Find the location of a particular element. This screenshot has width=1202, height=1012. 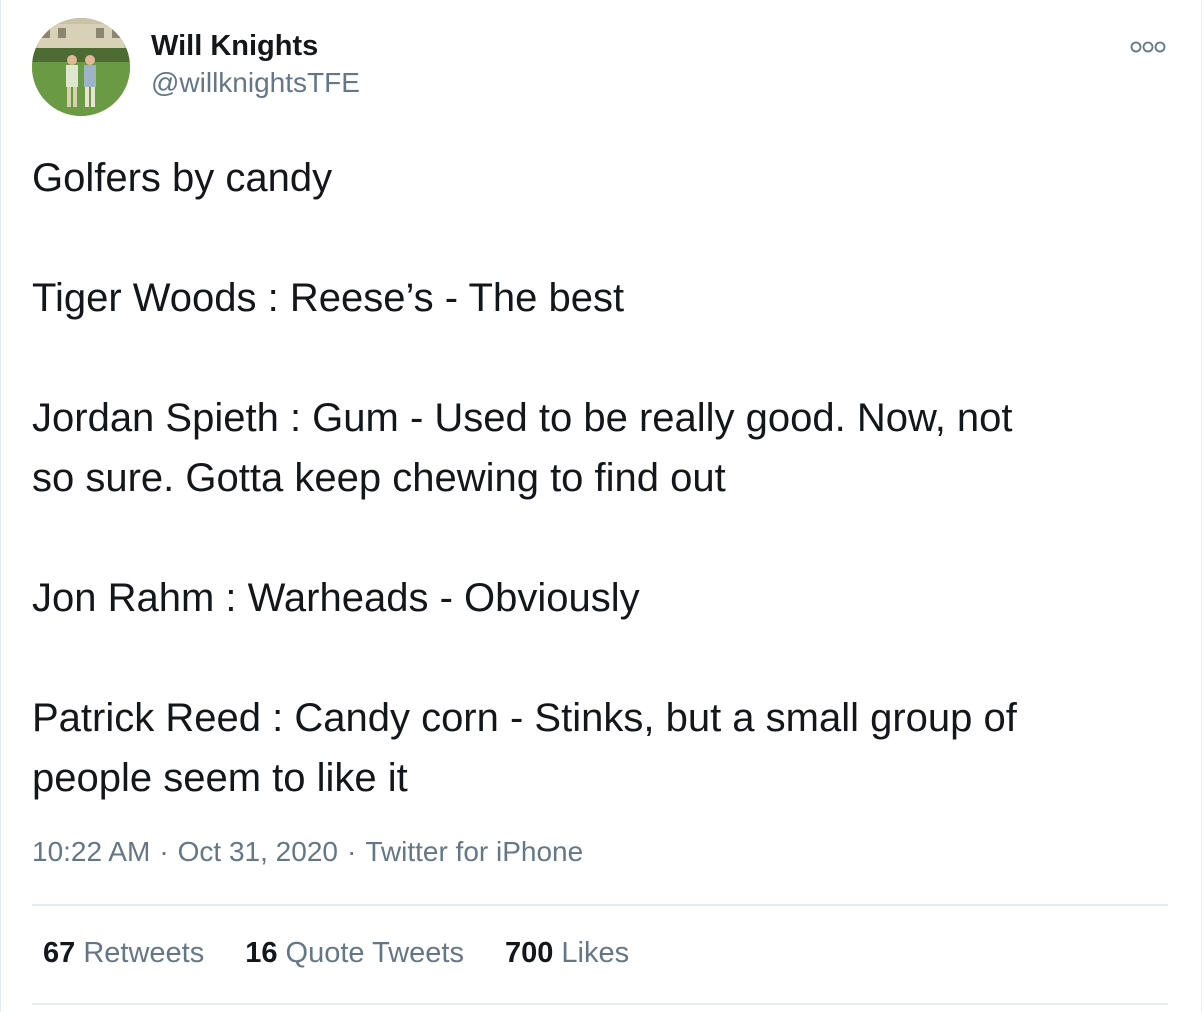

tweet-paragraph: Tiger Woods : Reese’s - The best is located at coordinates (587, 298).